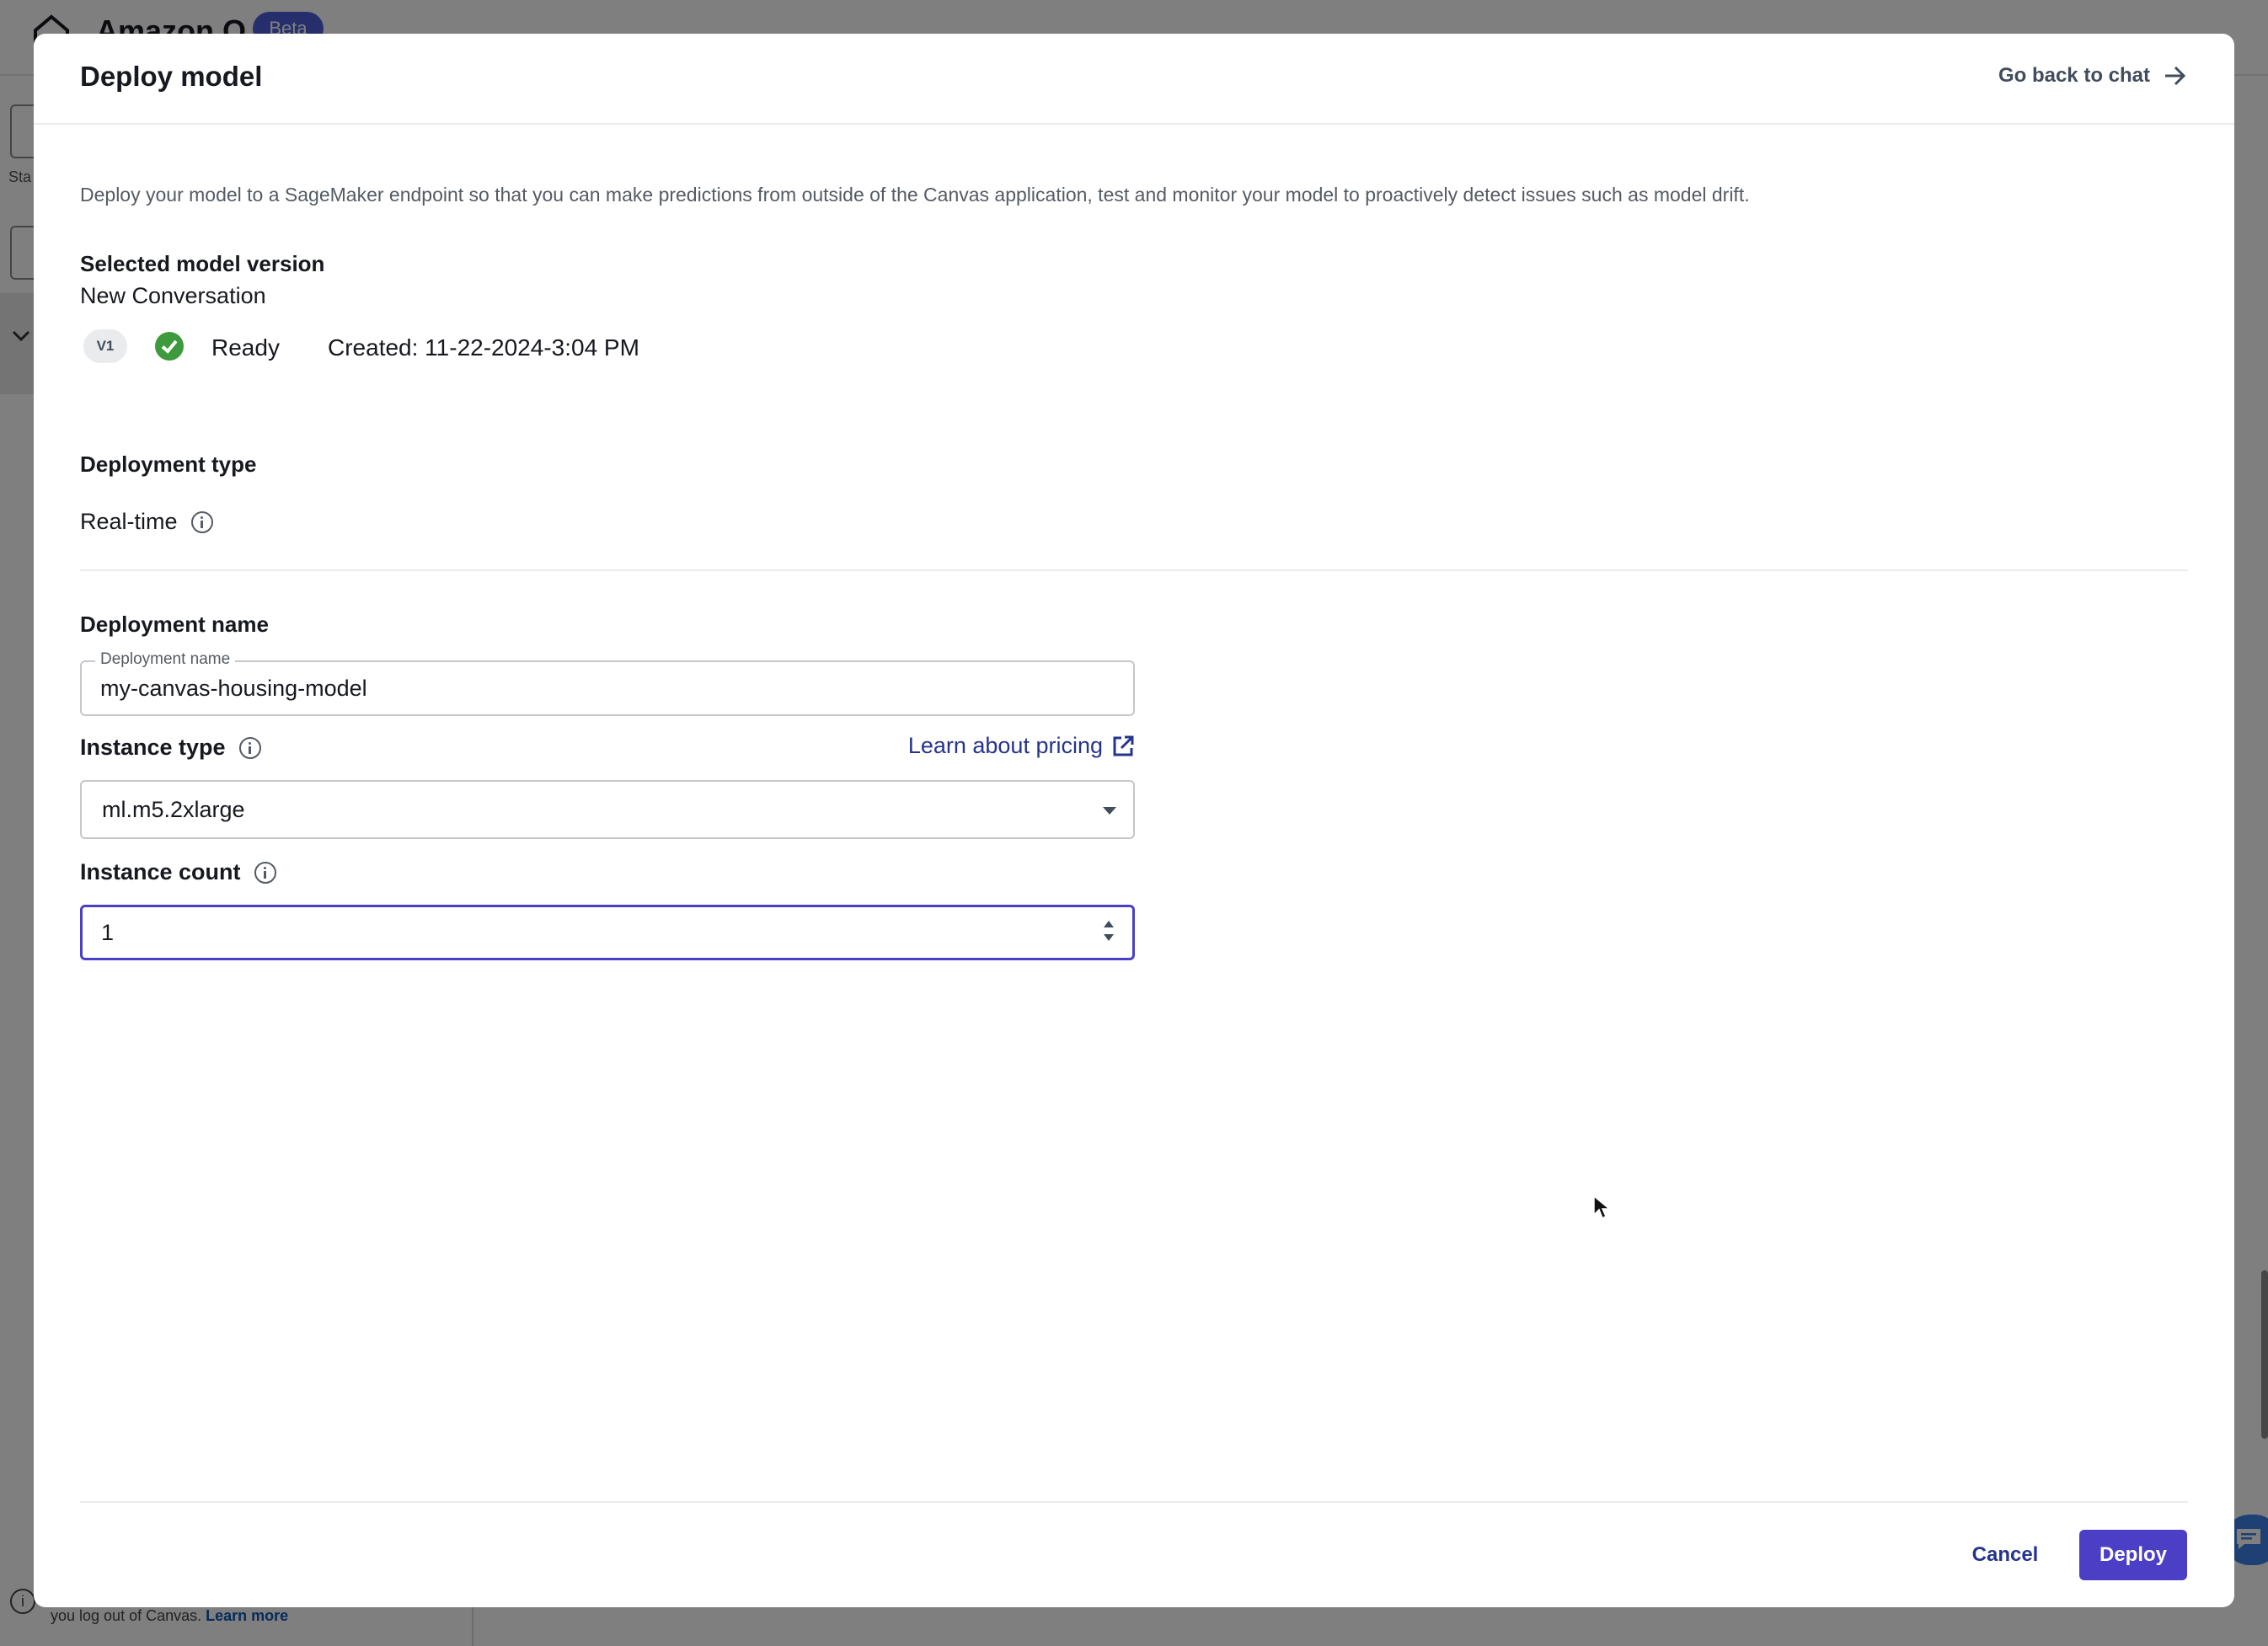 The width and height of the screenshot is (2268, 1646). Describe the element at coordinates (153, 747) in the screenshot. I see `instance-type-label: Instance type` at that location.